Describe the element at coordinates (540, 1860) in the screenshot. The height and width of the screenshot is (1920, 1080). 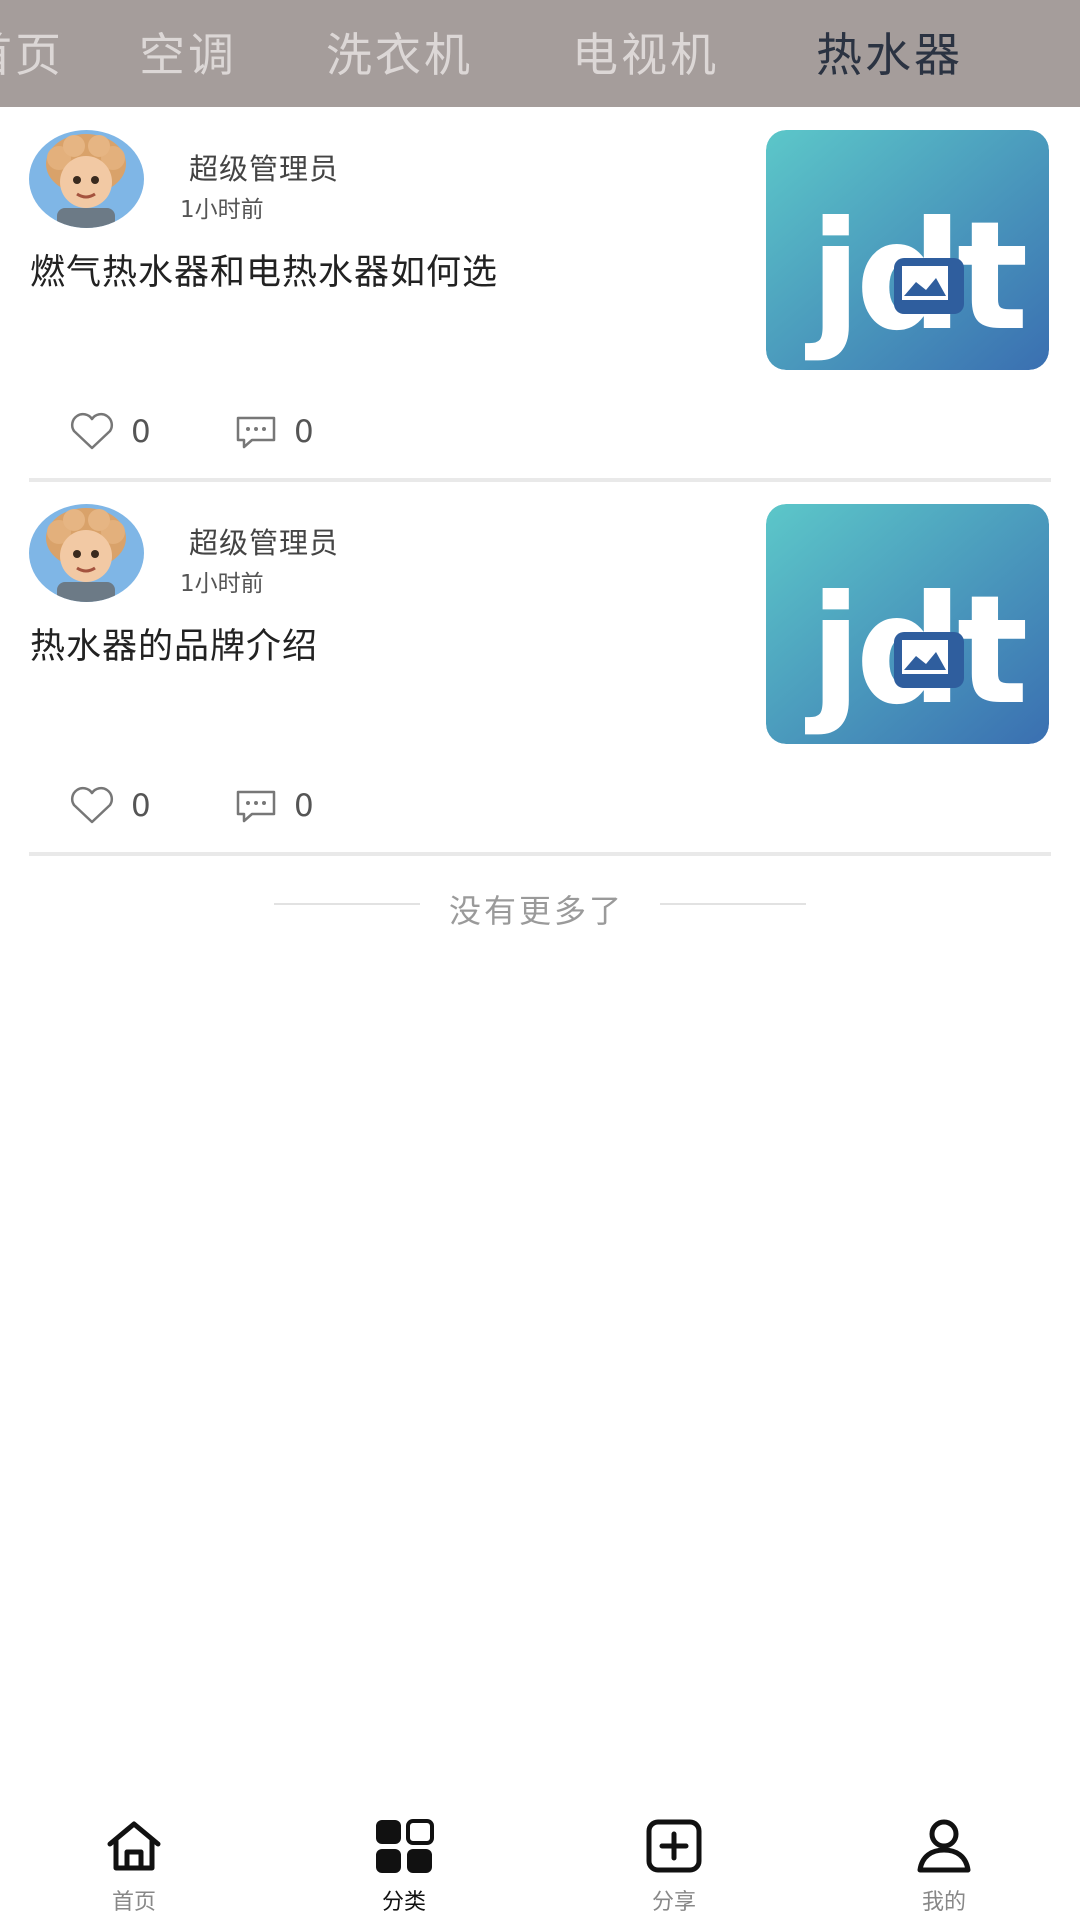
I see `bottom-nav: 首页 分类 分享 我的` at that location.